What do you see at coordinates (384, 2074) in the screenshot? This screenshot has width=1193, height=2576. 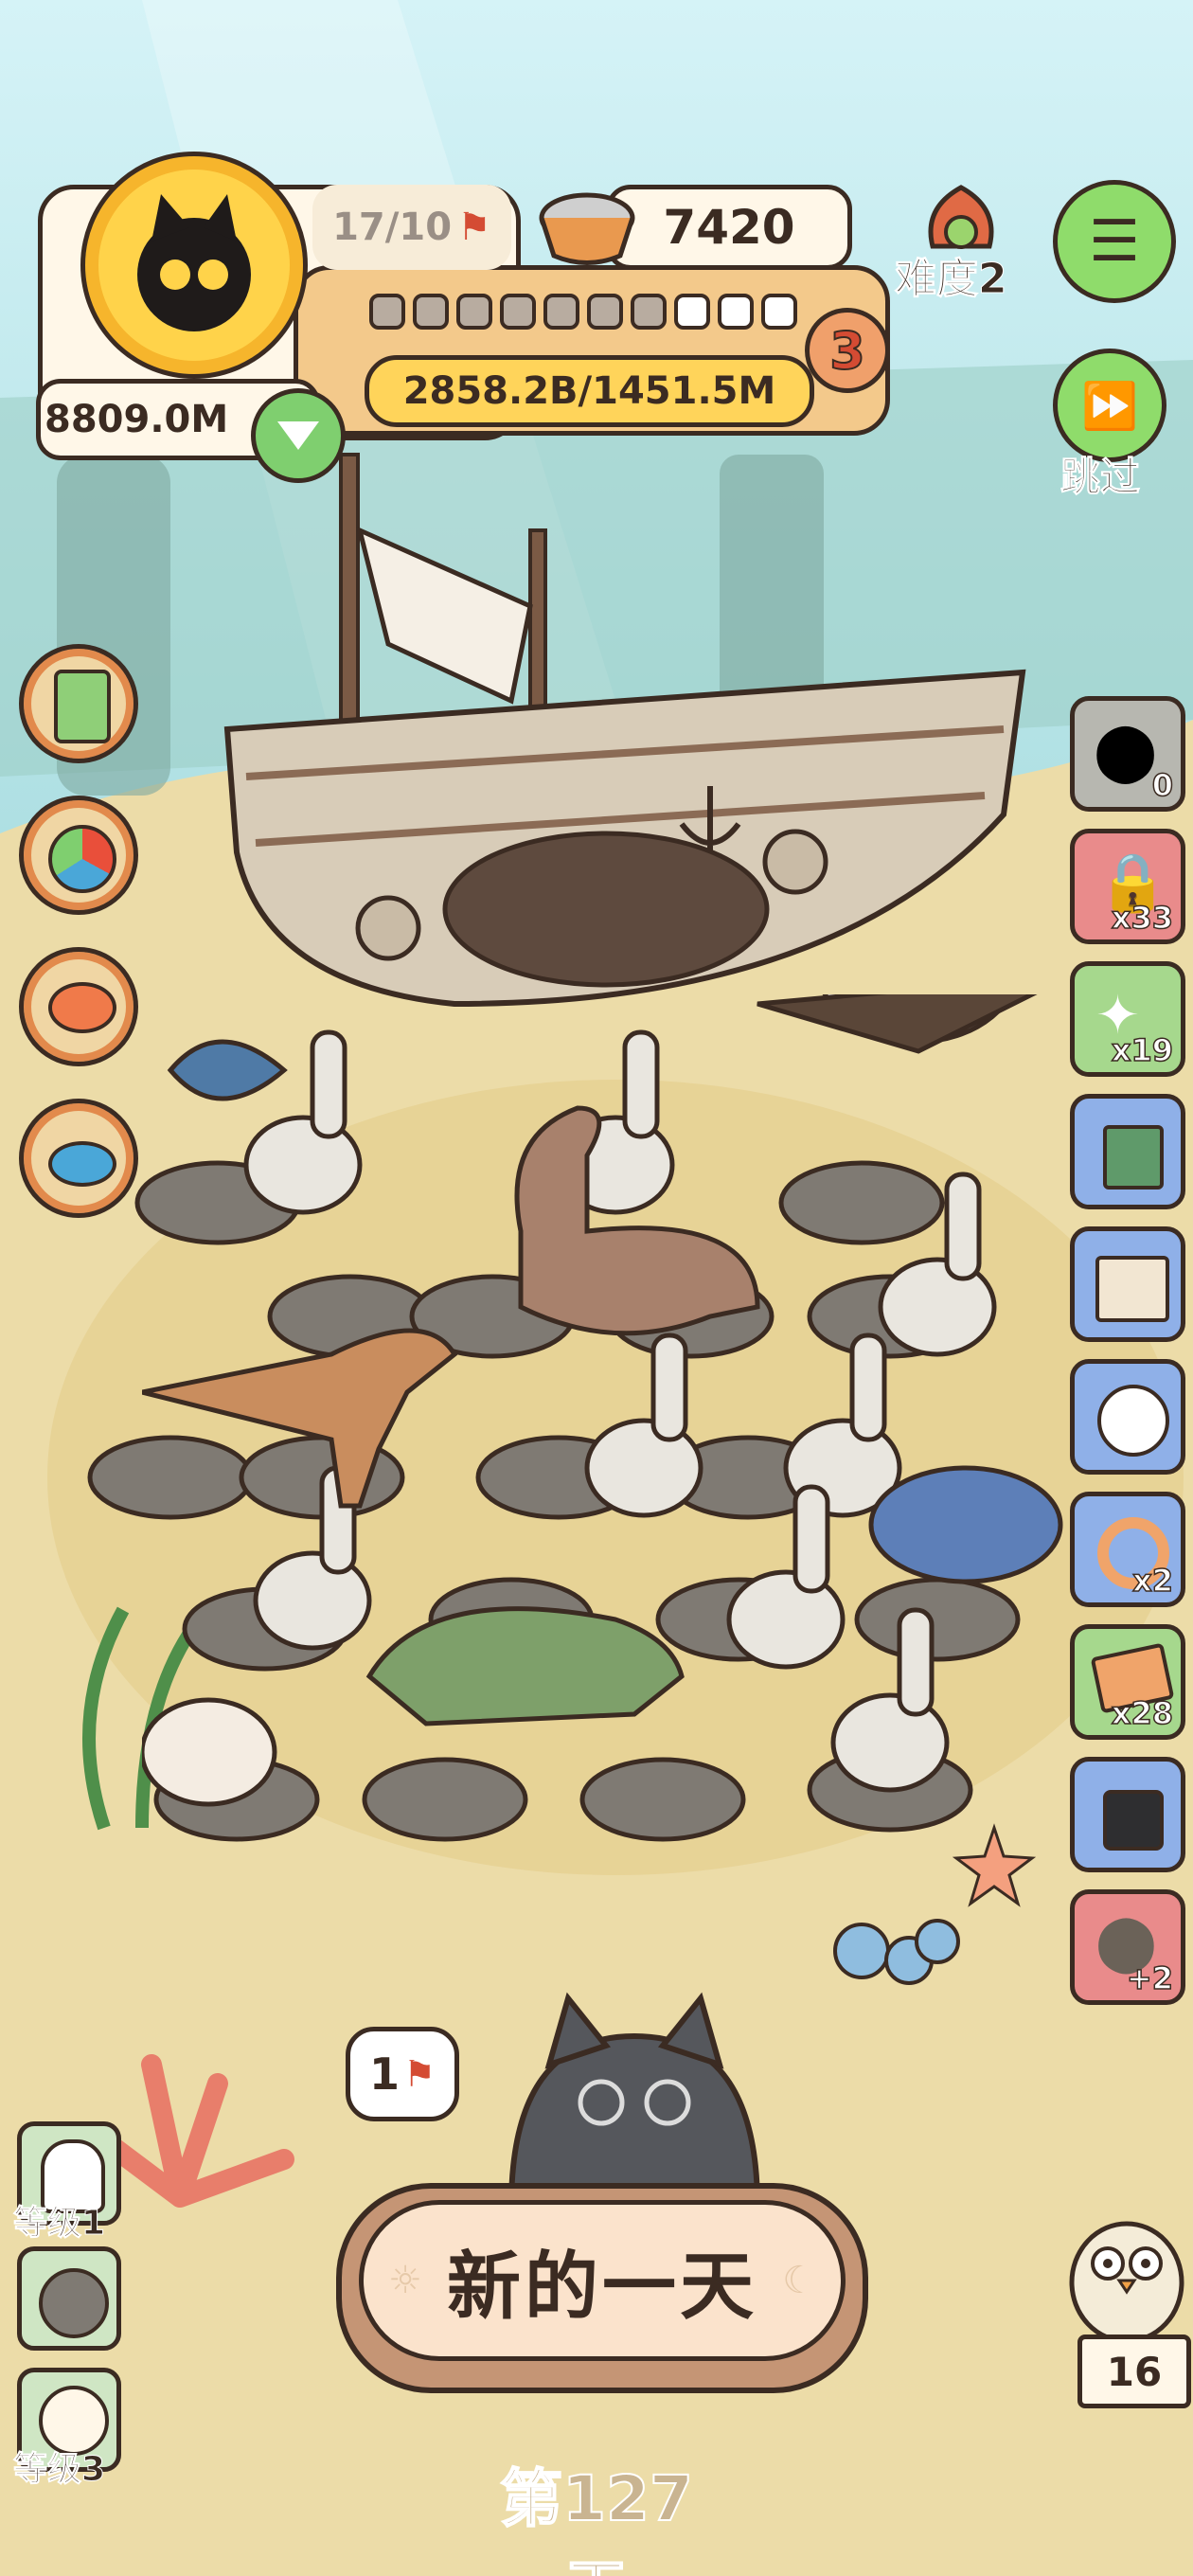 I see `bubble-value: 1` at bounding box center [384, 2074].